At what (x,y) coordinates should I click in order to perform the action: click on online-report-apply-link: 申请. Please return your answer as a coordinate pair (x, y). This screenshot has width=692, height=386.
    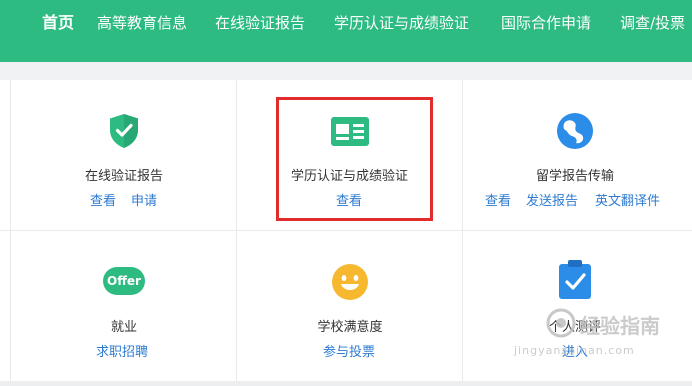
    Looking at the image, I should click on (144, 199).